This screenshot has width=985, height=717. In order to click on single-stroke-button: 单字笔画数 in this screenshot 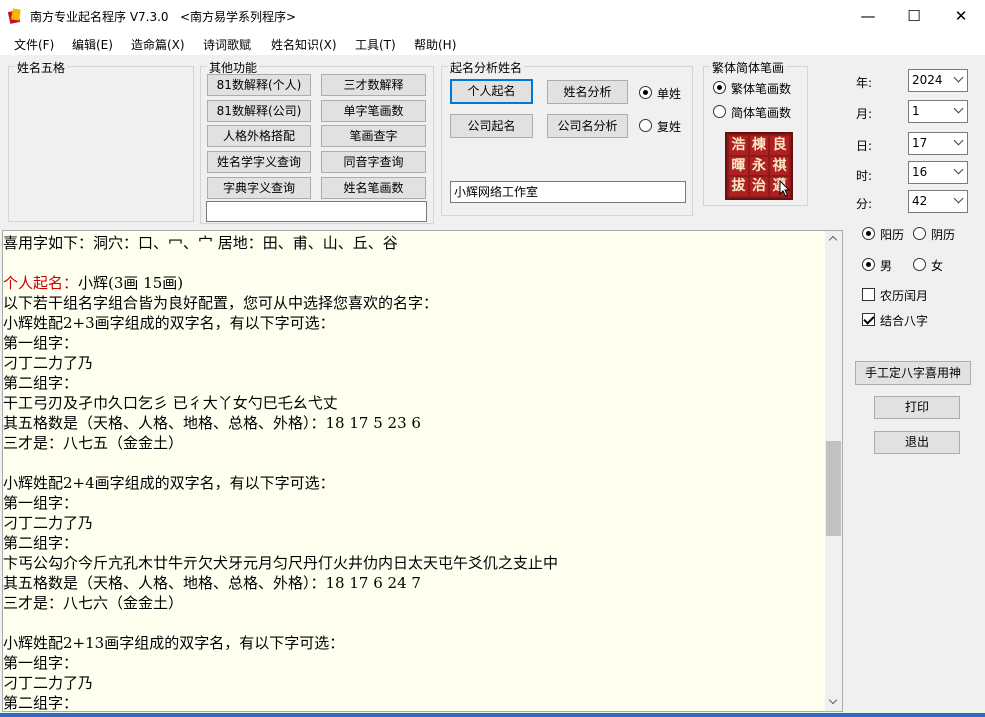, I will do `click(373, 111)`.